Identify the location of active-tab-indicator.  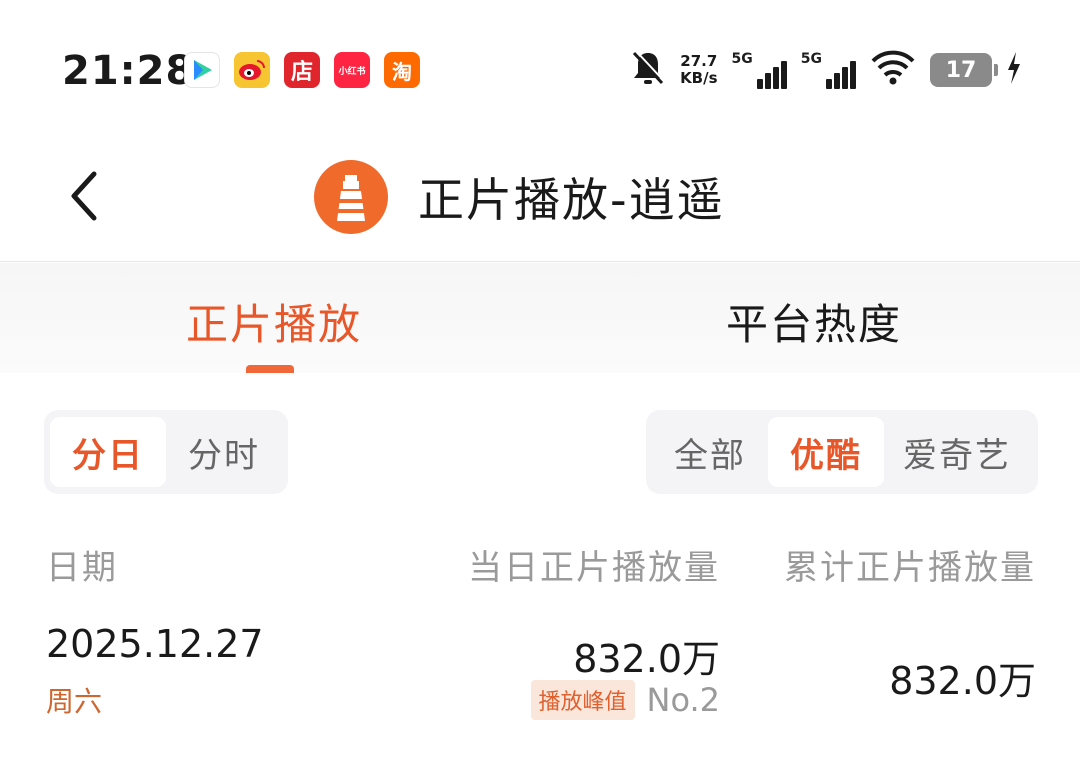
(270, 369).